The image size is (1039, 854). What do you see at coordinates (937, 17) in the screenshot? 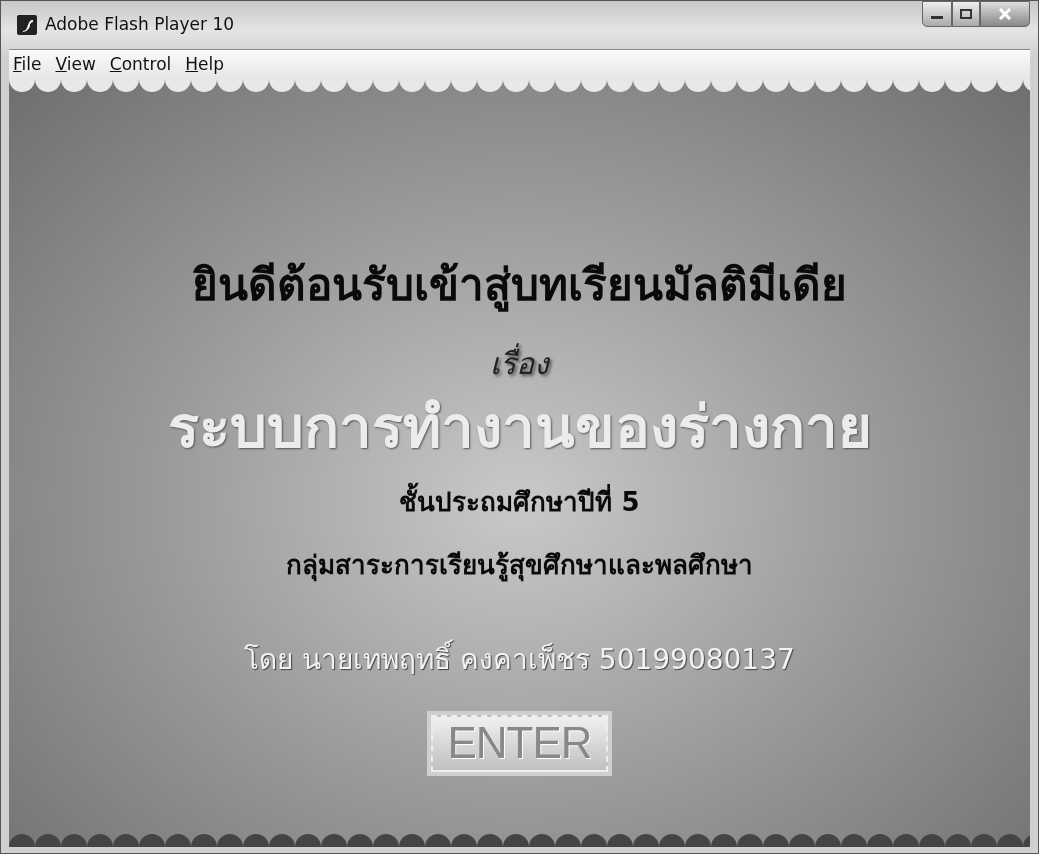
I see `minimize-icon` at bounding box center [937, 17].